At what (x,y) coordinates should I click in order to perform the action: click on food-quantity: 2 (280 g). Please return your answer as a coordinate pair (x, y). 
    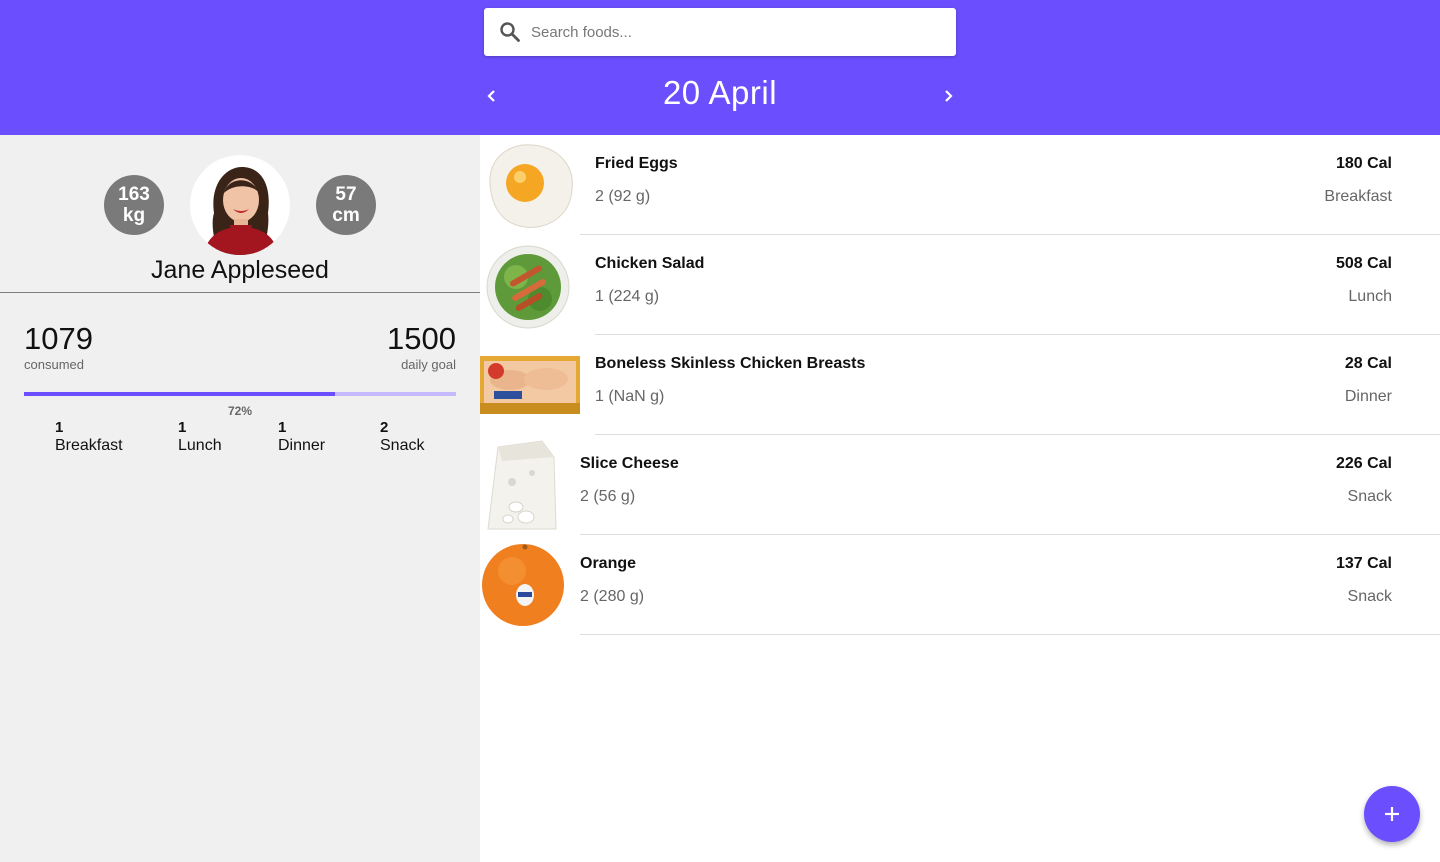
    Looking at the image, I should click on (612, 596).